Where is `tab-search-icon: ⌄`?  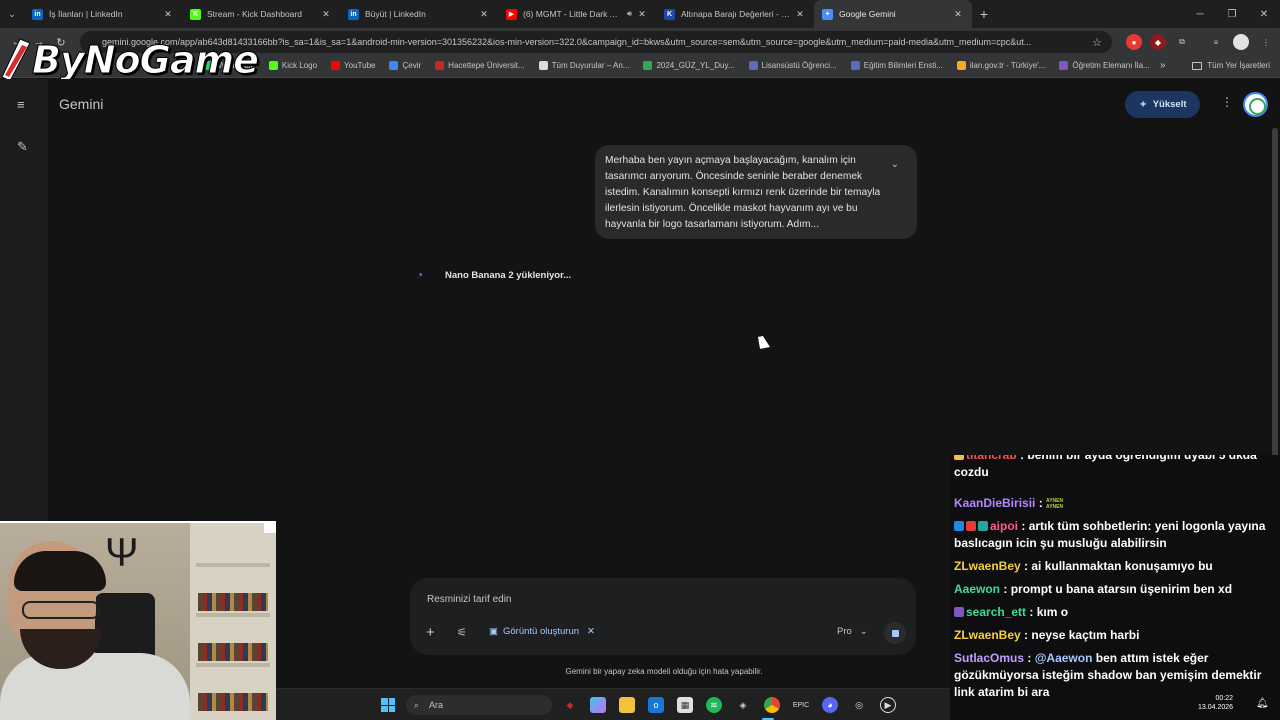 tab-search-icon: ⌄ is located at coordinates (12, 14).